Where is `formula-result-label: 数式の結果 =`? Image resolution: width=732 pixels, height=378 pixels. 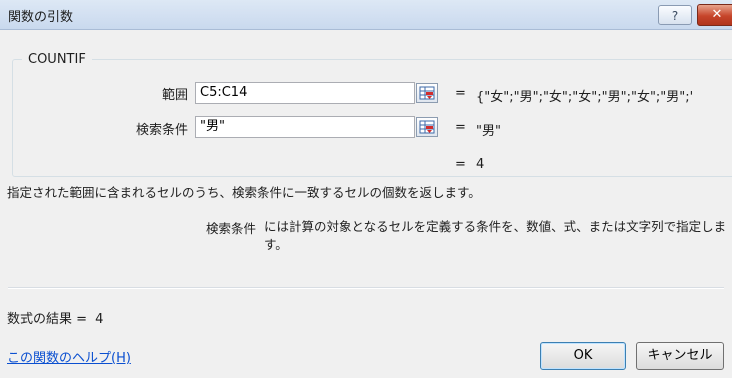
formula-result-label: 数式の結果 = is located at coordinates (47, 319).